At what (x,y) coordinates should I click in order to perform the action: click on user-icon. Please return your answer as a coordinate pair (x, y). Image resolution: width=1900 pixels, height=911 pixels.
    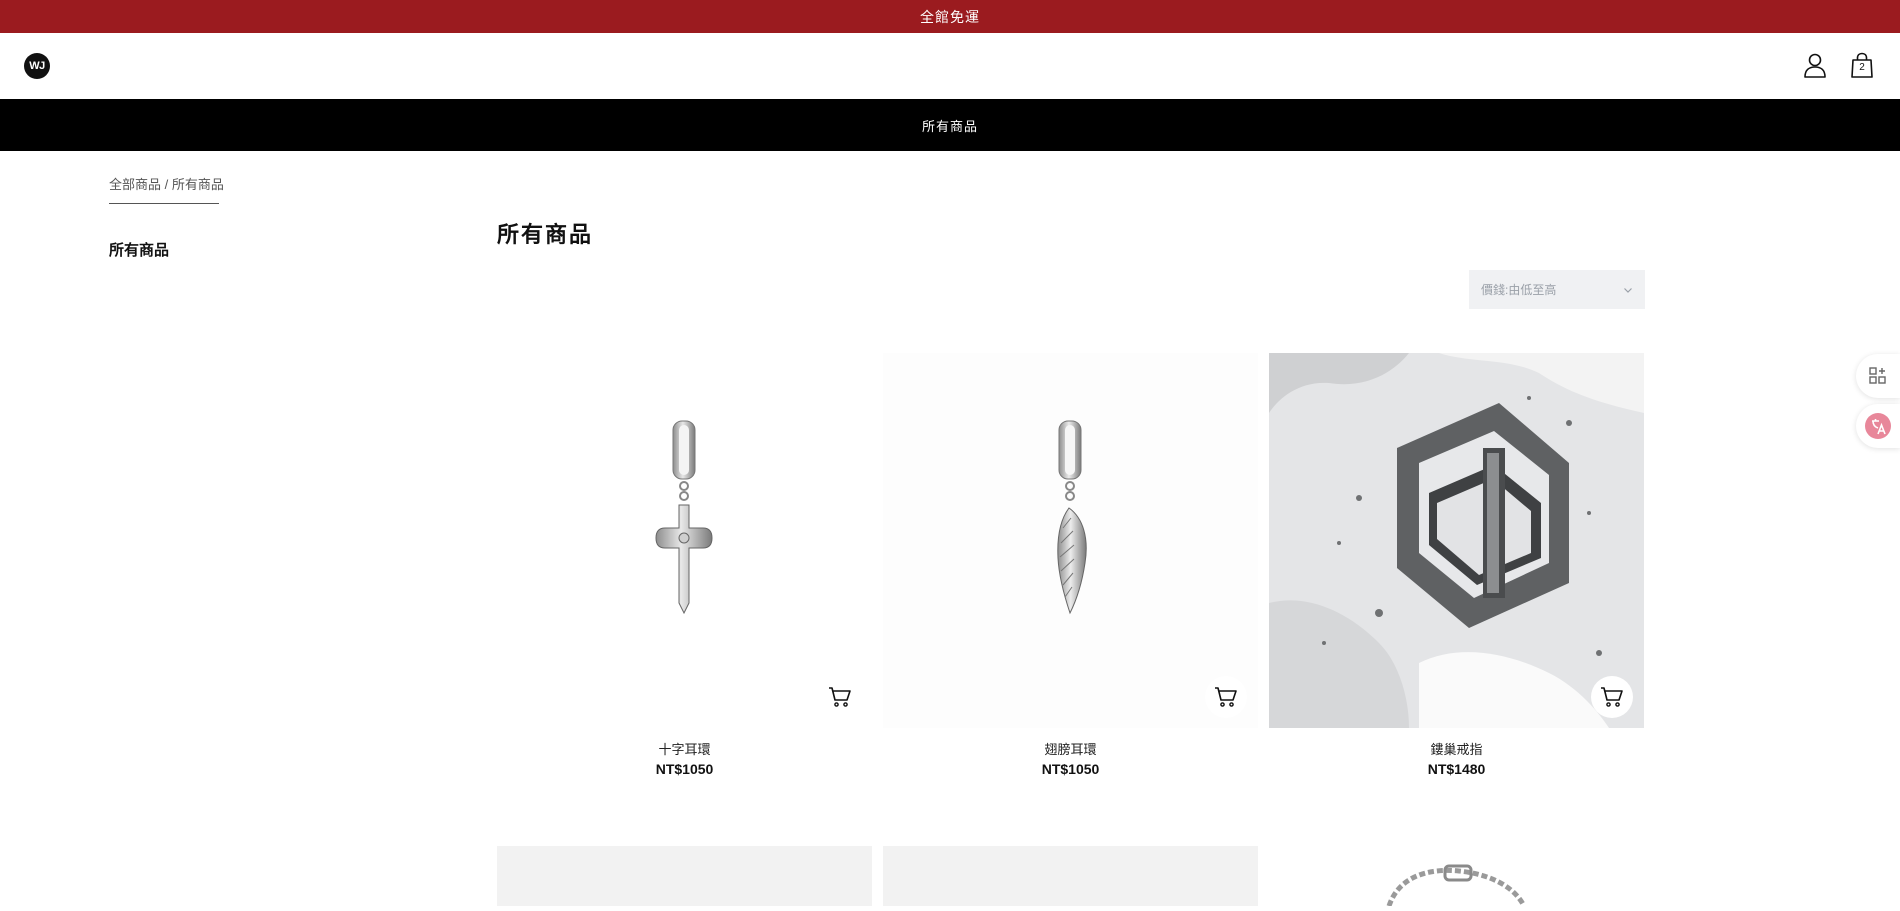
    Looking at the image, I should click on (1815, 65).